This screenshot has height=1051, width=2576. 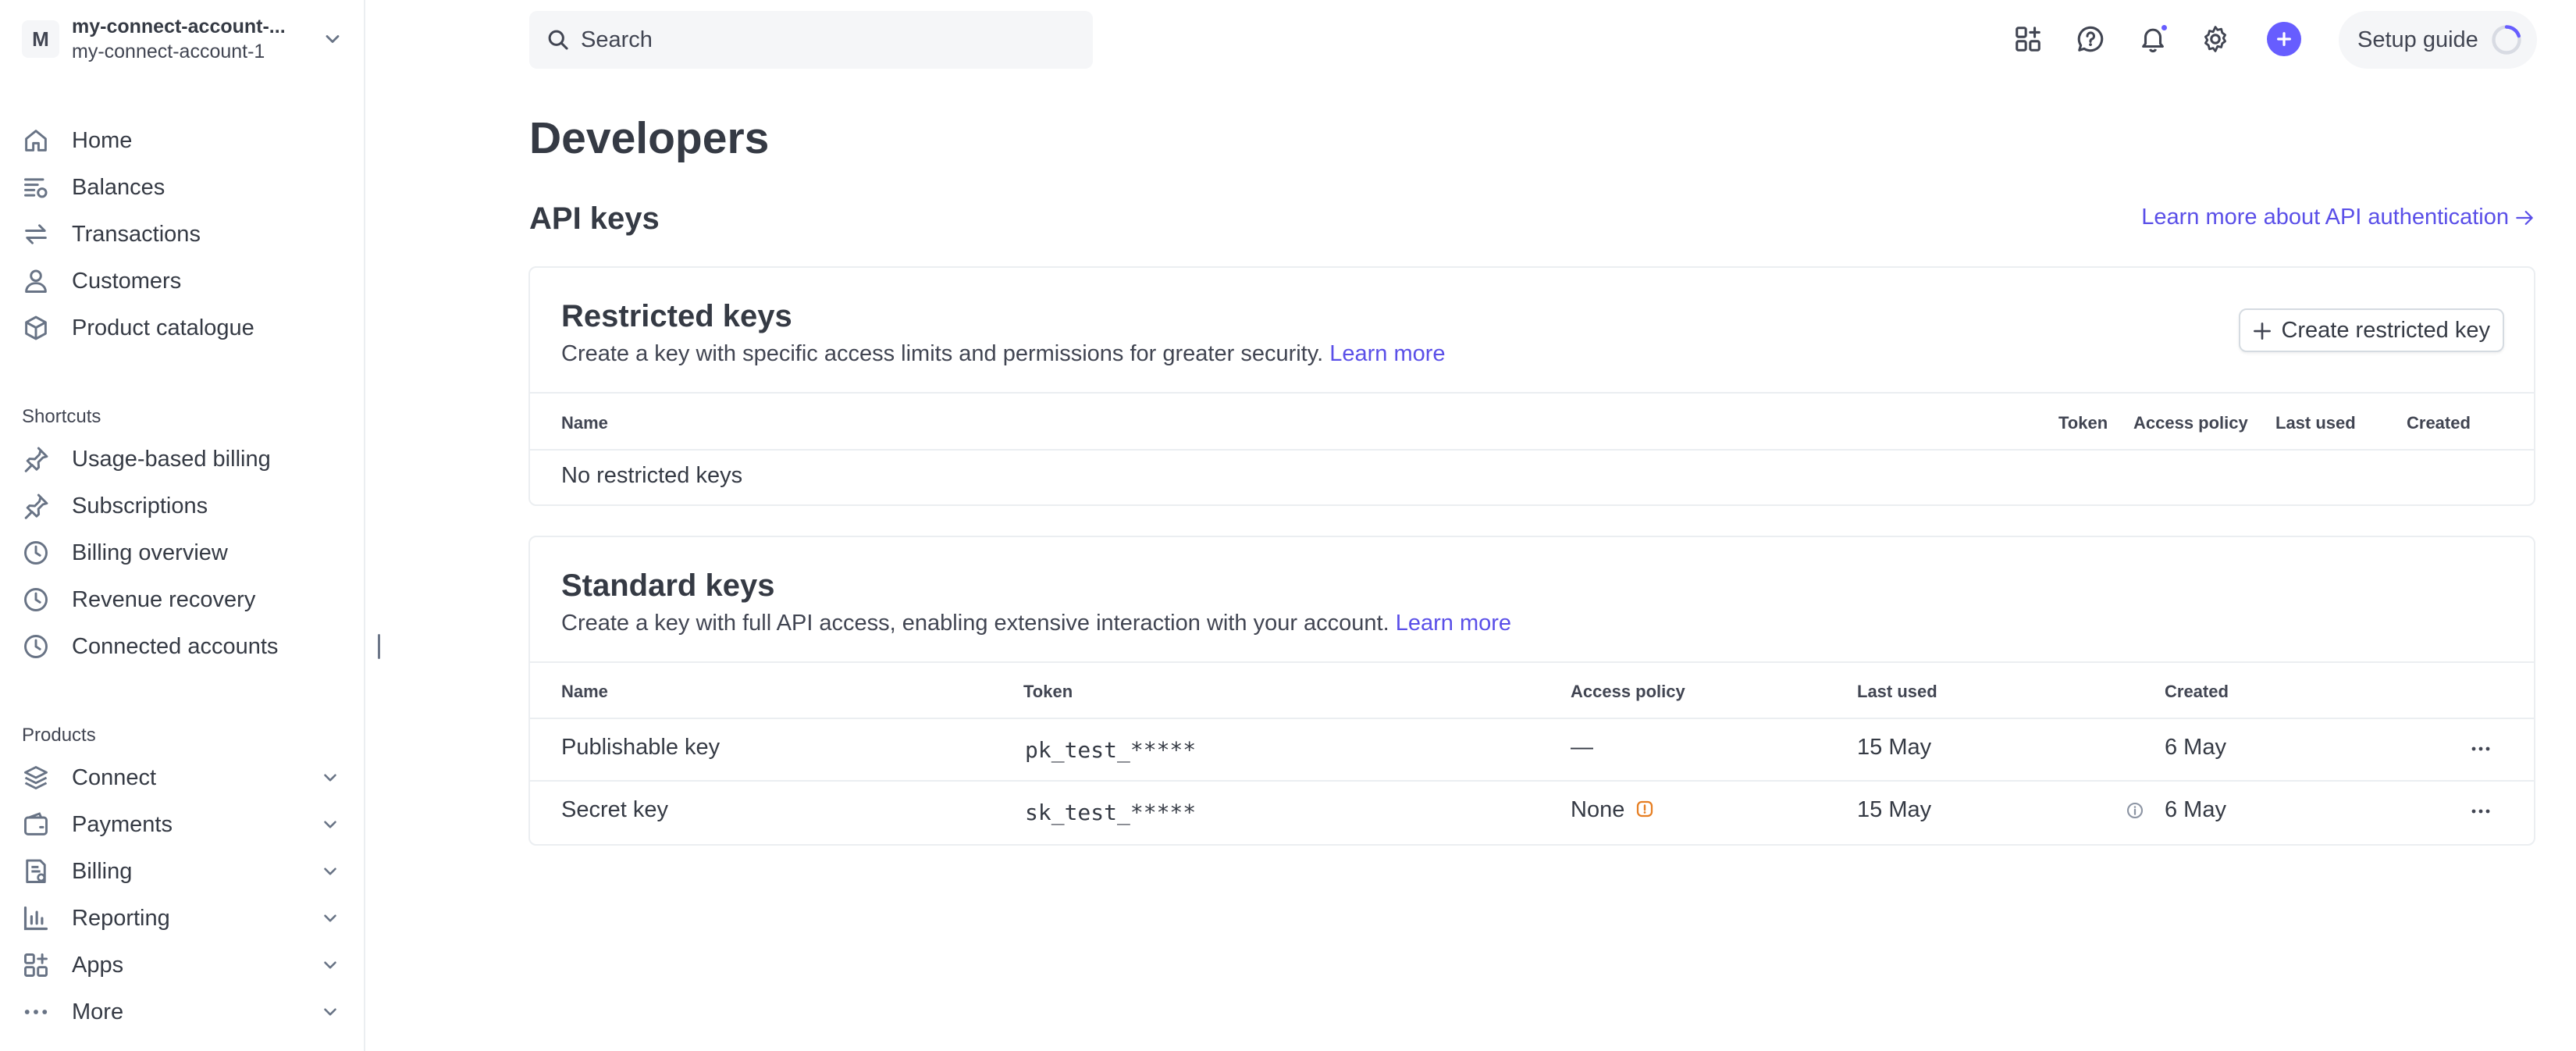 I want to click on restricted-learn-more-link: Learn more, so click(x=1387, y=353).